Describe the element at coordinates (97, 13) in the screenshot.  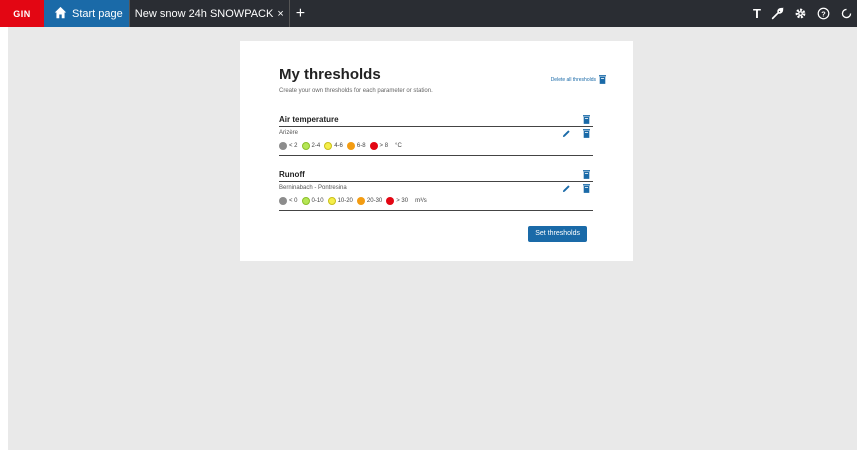
I see `tab-label: Start page` at that location.